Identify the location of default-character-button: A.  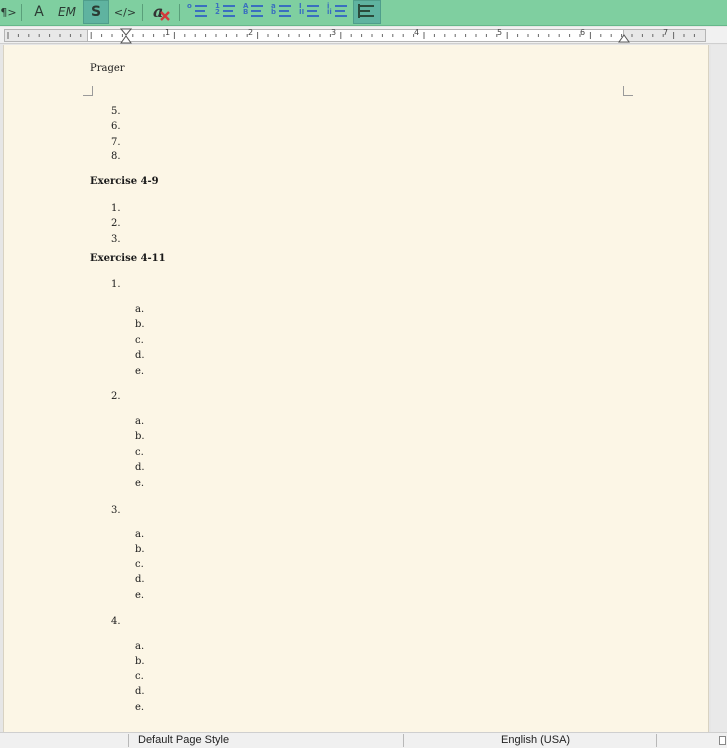
(39, 12).